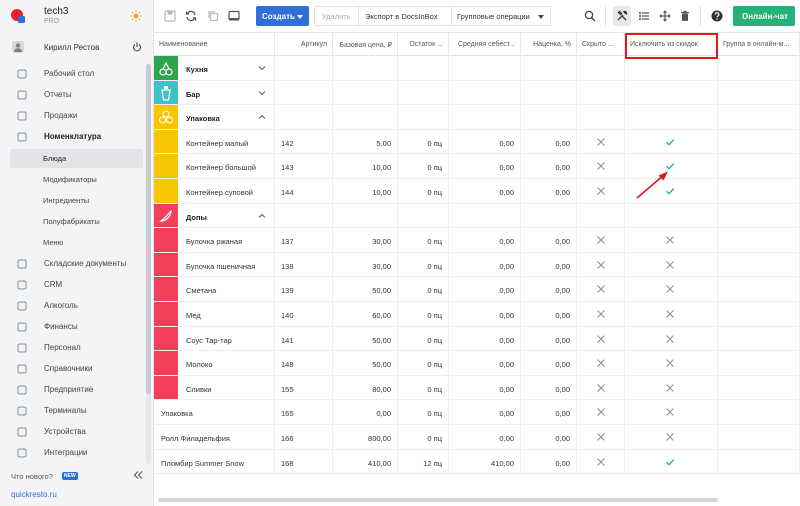  I want to click on sidebar-item-people: Персонал, so click(73, 348).